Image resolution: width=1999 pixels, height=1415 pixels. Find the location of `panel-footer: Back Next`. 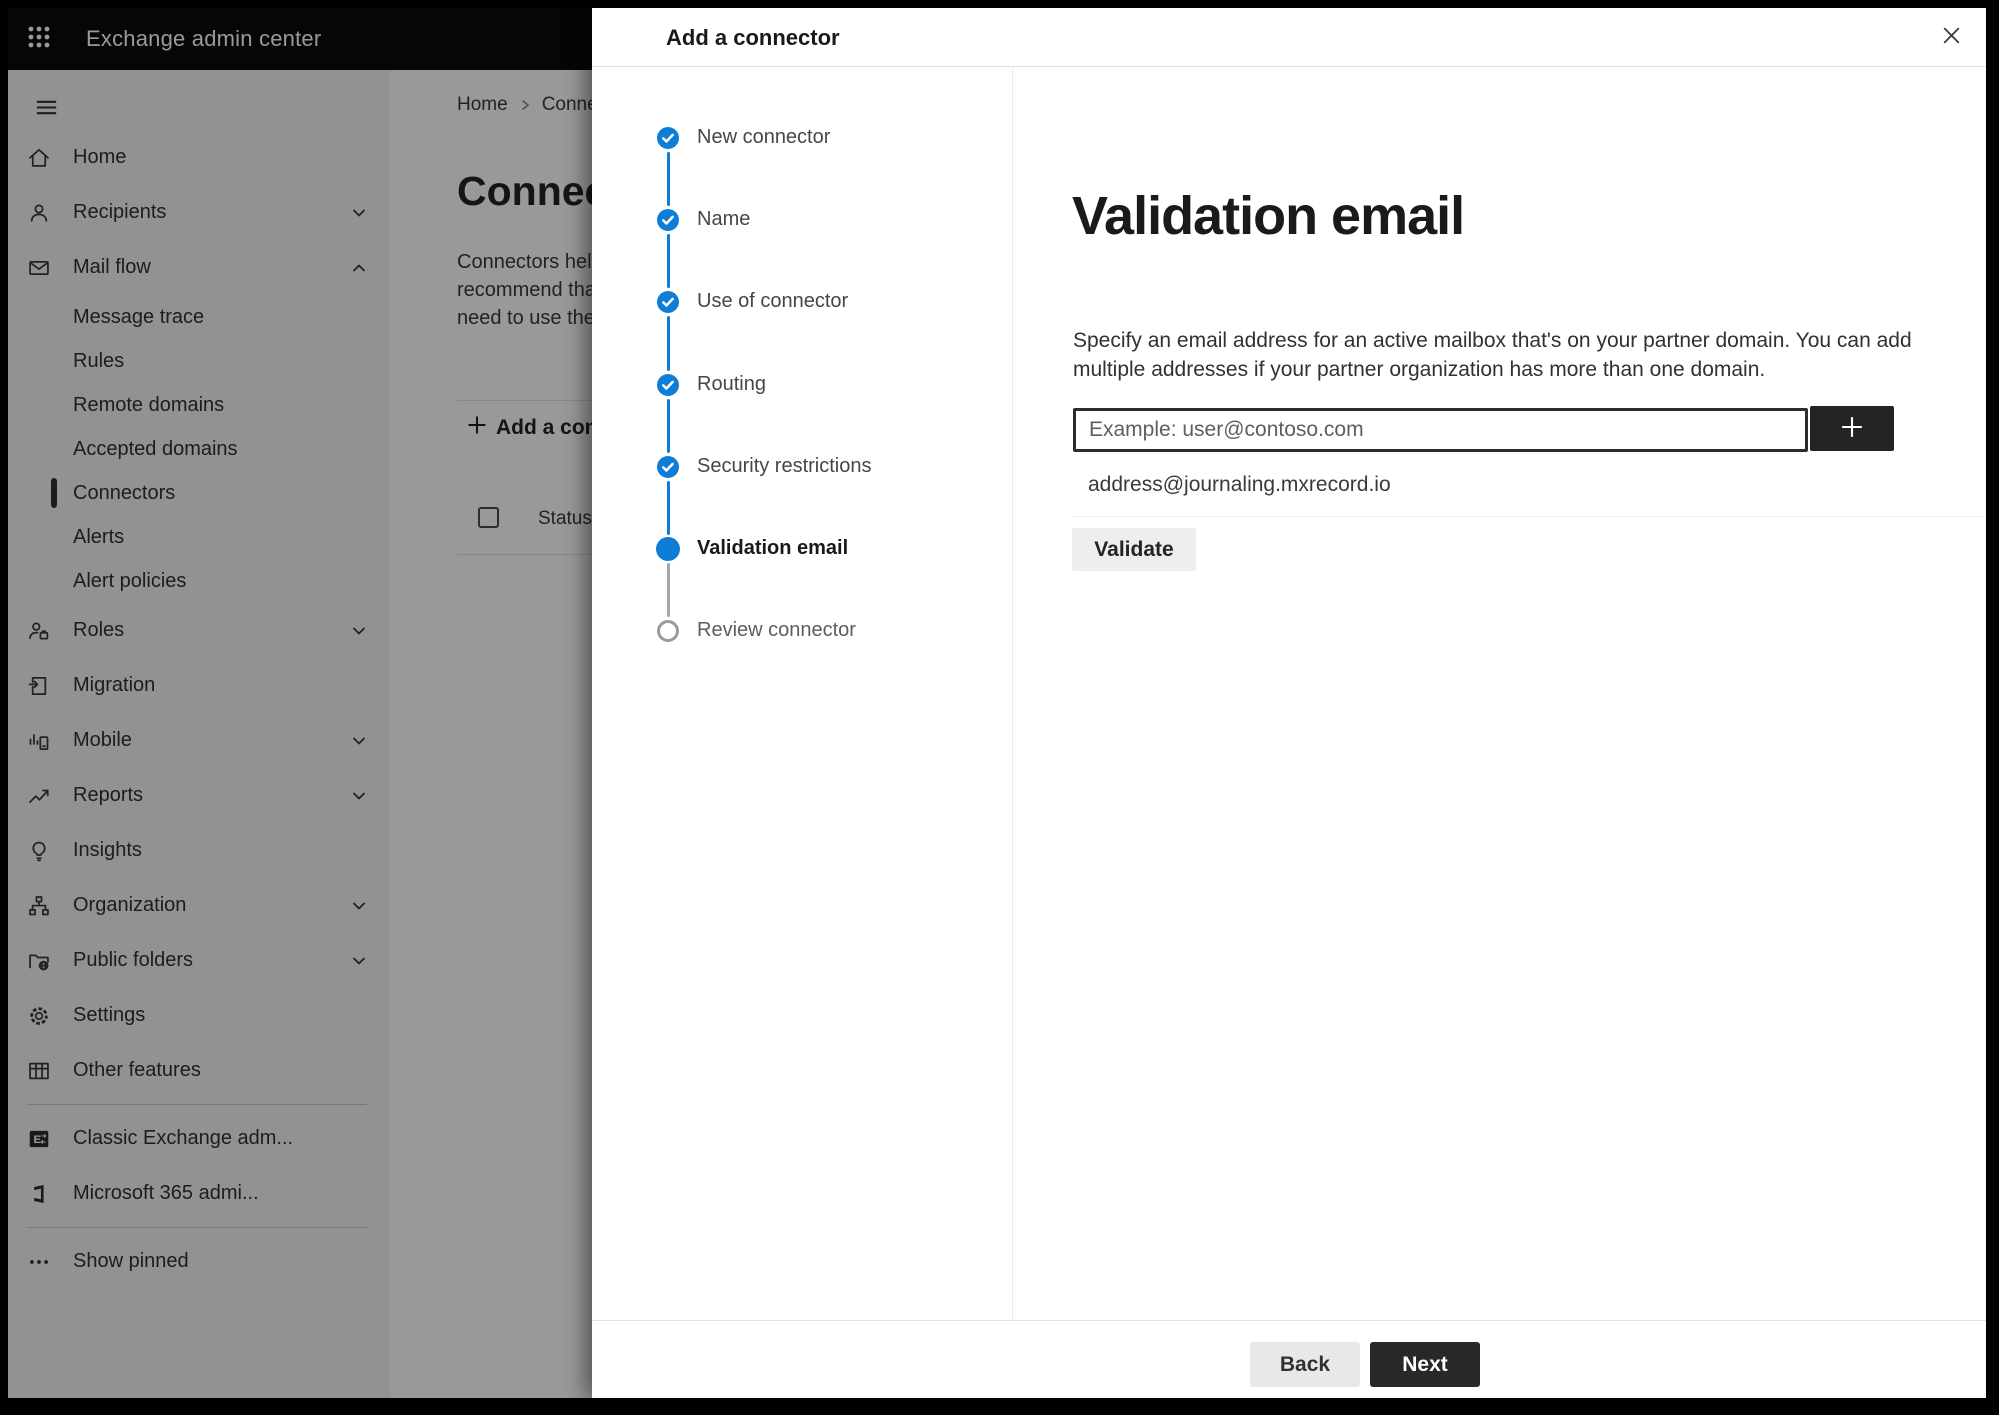

panel-footer: Back Next is located at coordinates (1289, 1359).